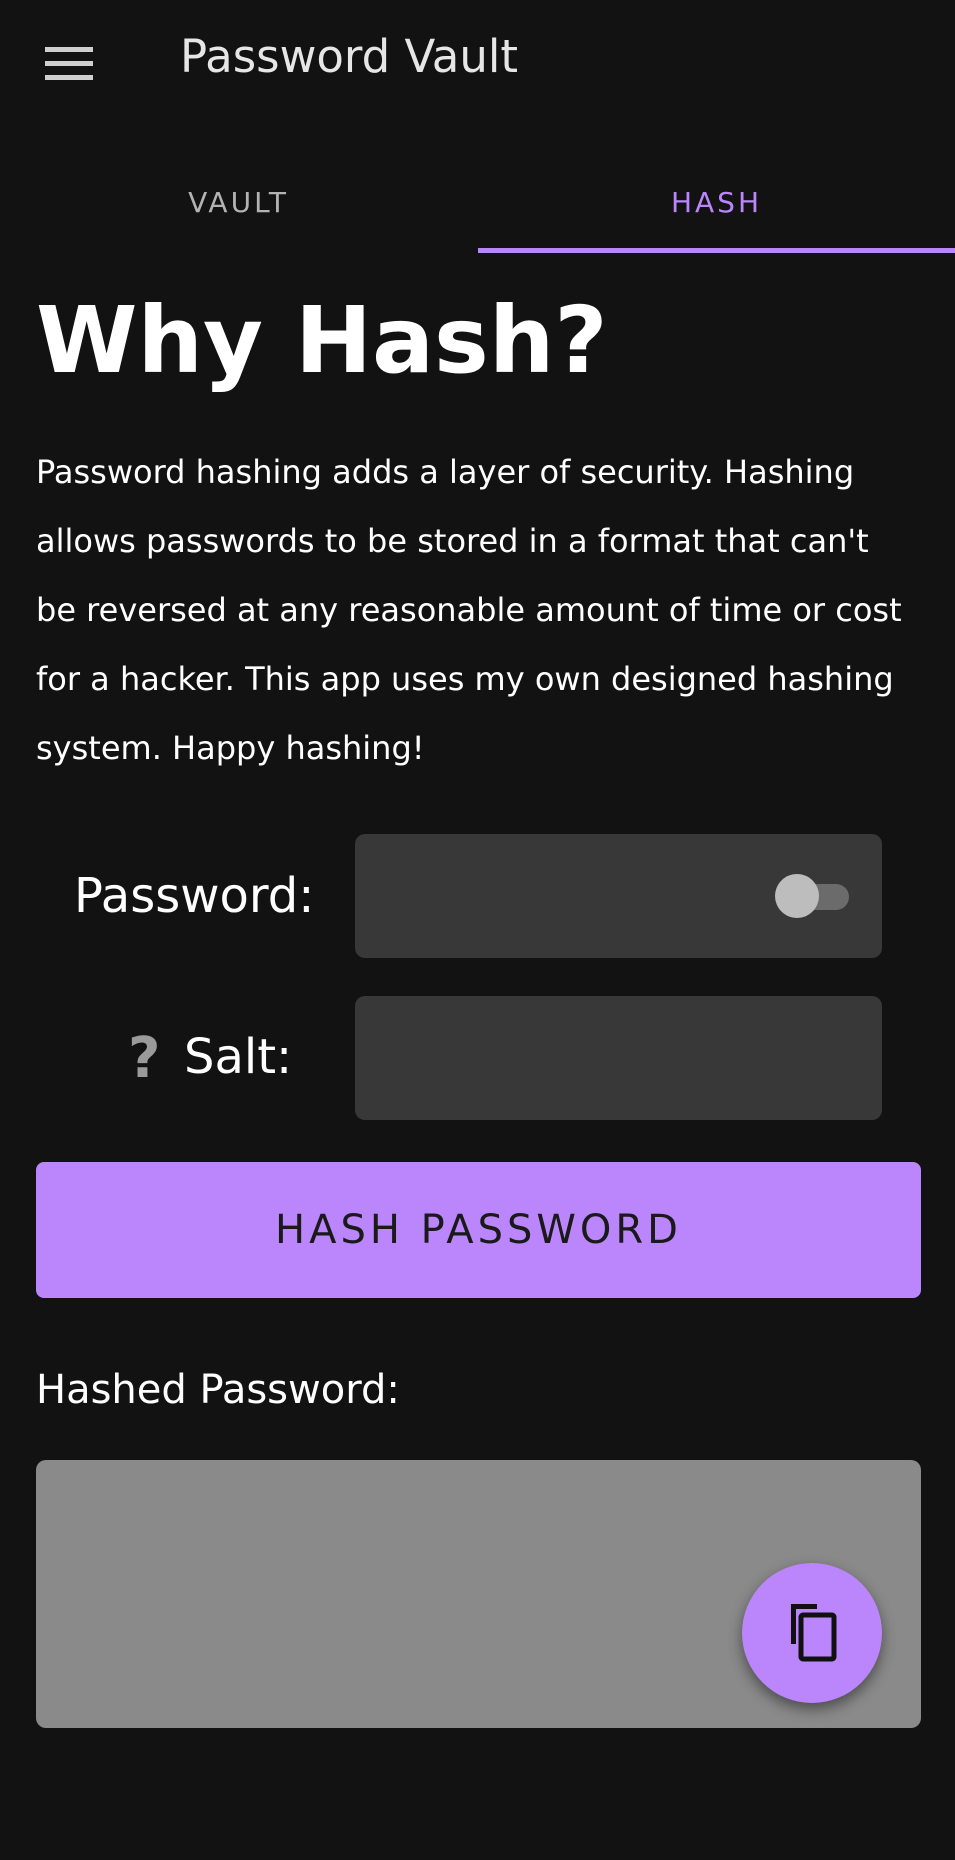 Image resolution: width=955 pixels, height=1860 pixels. Describe the element at coordinates (565, 896) in the screenshot. I see `password-input` at that location.